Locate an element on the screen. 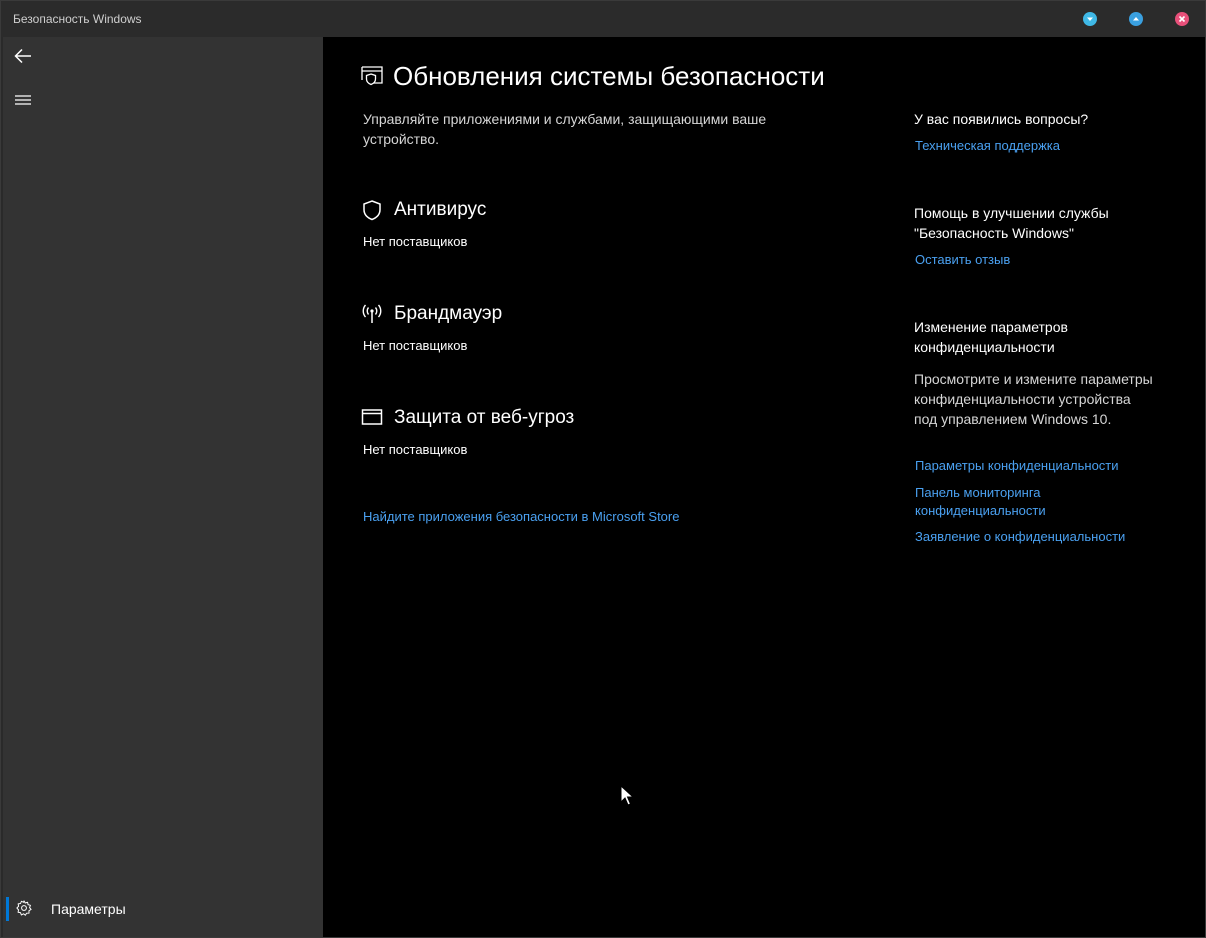 Image resolution: width=1206 pixels, height=938 pixels. web-protection-title: Защита от веб-угроз is located at coordinates (484, 417).